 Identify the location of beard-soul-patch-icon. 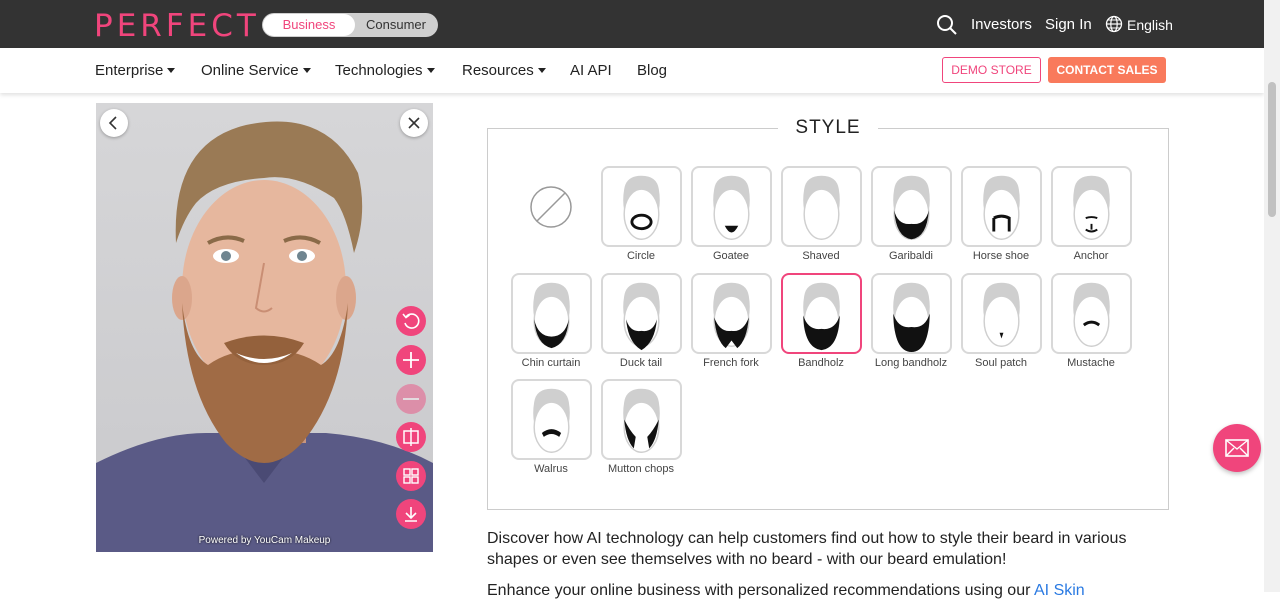
(1001, 314).